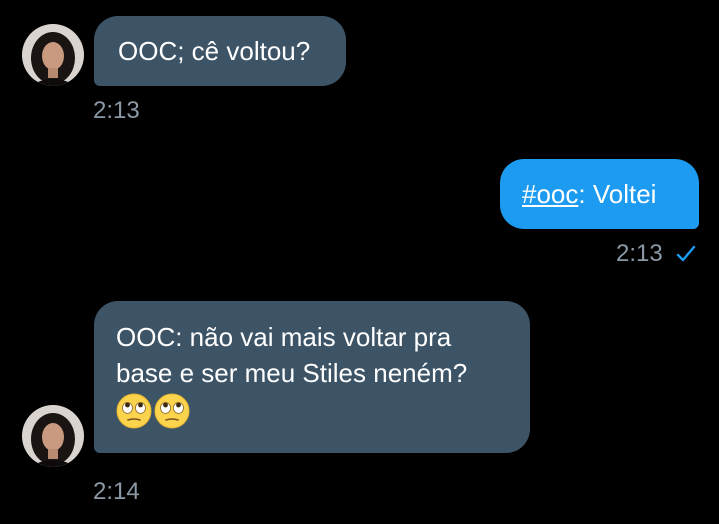 The height and width of the screenshot is (524, 719). I want to click on check-icon, so click(686, 253).